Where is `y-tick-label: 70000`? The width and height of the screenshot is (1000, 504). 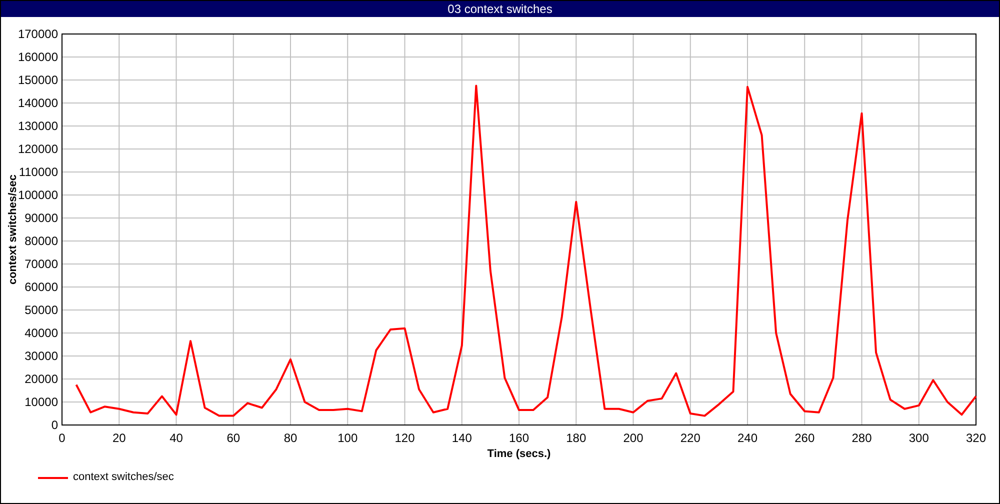
y-tick-label: 70000 is located at coordinates (41, 264).